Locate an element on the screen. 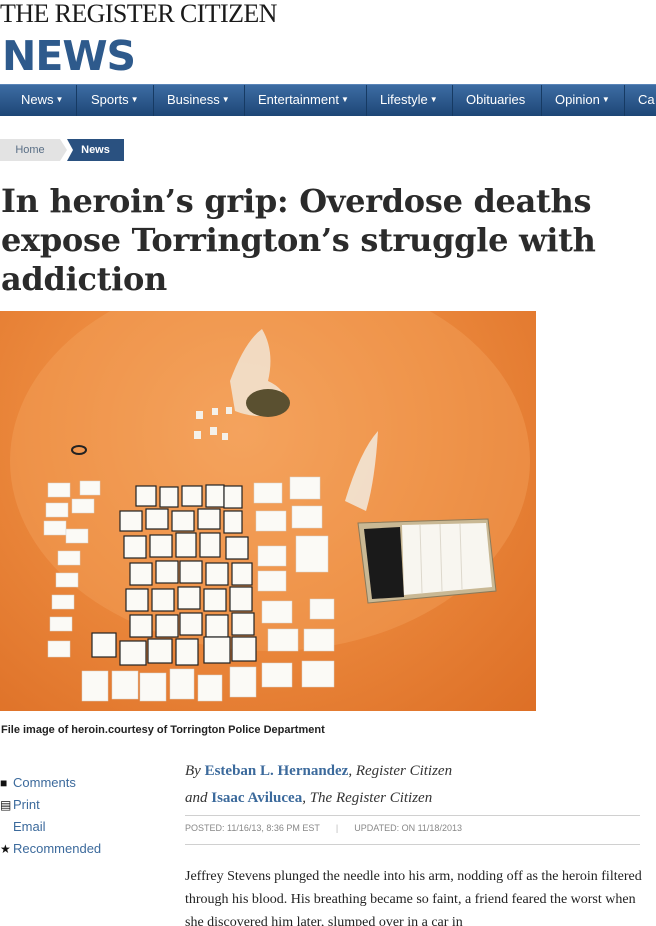 The image size is (656, 926). nav-item-news: News ▼ is located at coordinates (42, 100).